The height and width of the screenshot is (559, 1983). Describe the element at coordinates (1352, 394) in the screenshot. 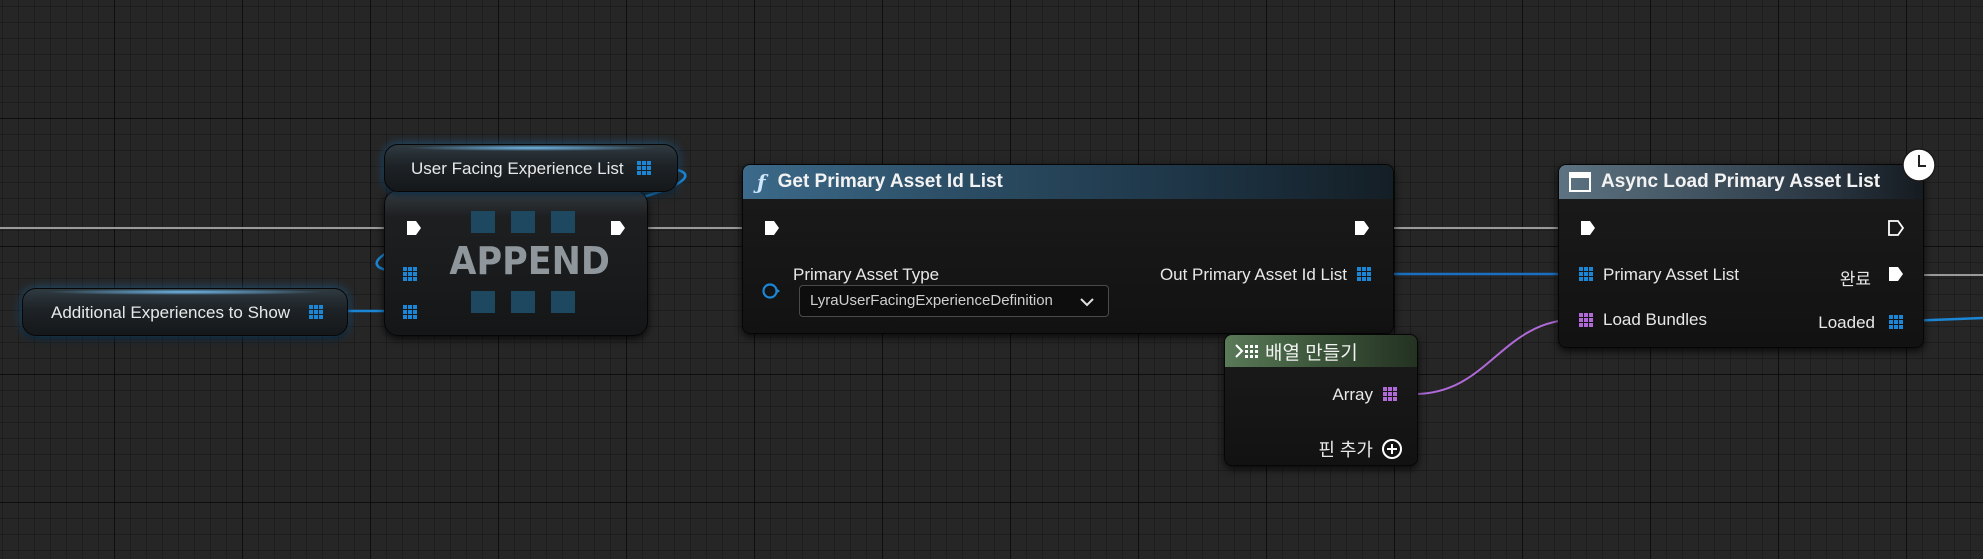

I see `array-label: Array` at that location.